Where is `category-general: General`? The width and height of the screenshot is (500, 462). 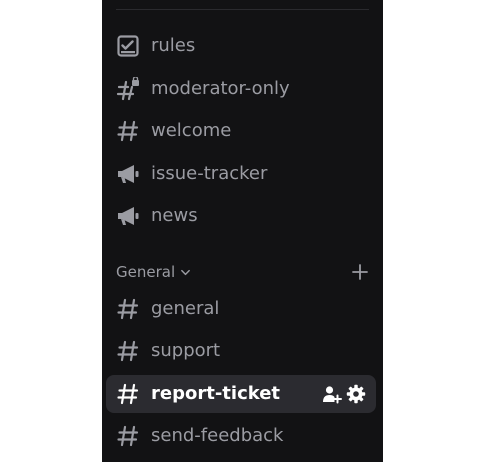 category-general: General is located at coordinates (242, 272).